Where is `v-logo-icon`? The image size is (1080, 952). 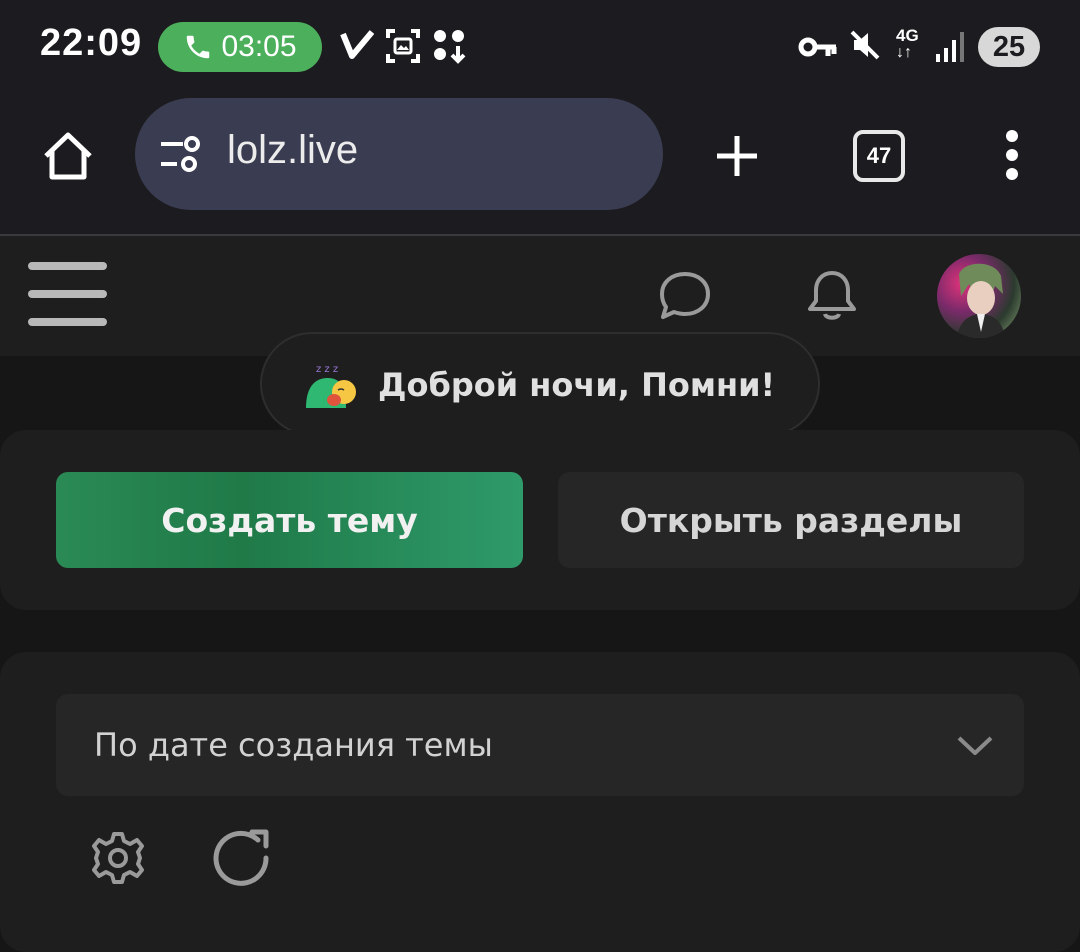 v-logo-icon is located at coordinates (357, 44).